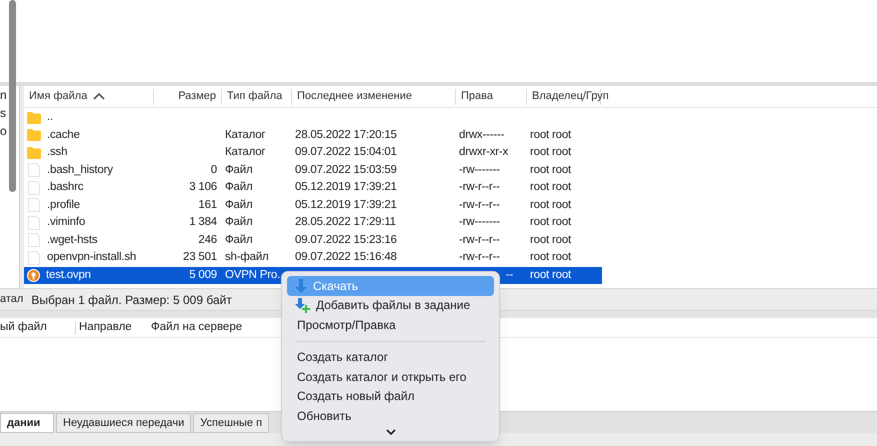 The height and width of the screenshot is (446, 877). Describe the element at coordinates (324, 416) in the screenshot. I see `menu-item-label: Обновить` at that location.